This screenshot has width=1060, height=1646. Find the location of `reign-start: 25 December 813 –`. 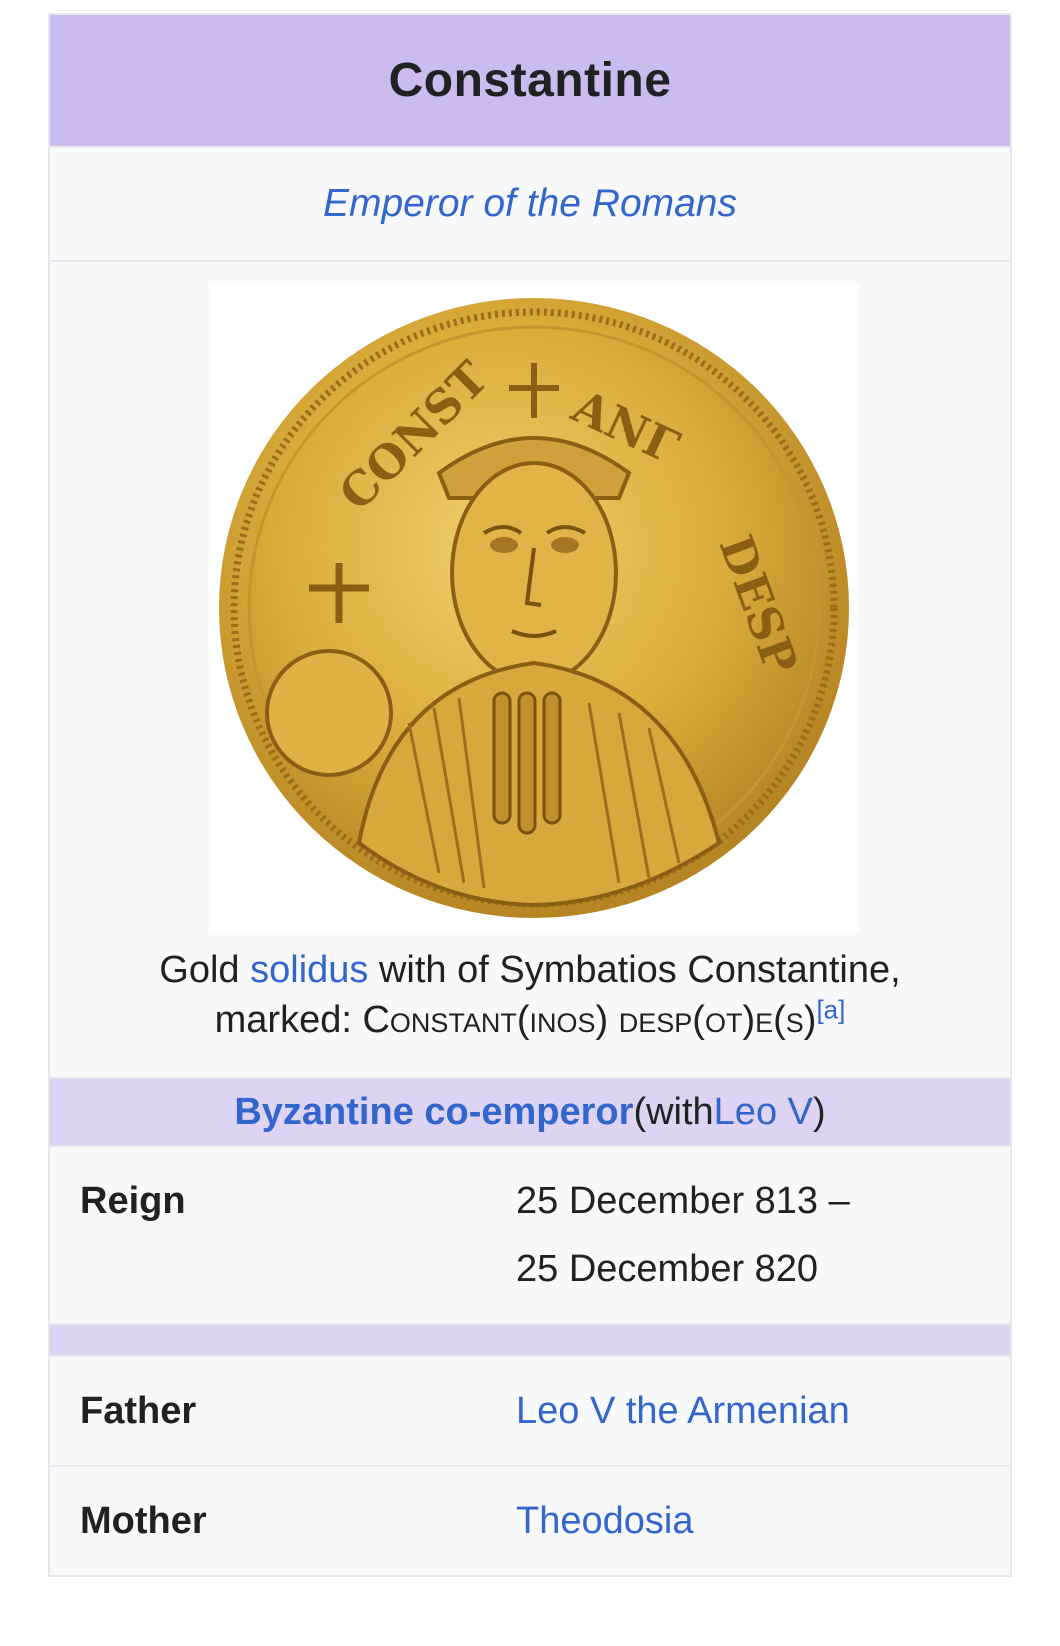

reign-start: 25 December 813 – is located at coordinates (683, 1201).